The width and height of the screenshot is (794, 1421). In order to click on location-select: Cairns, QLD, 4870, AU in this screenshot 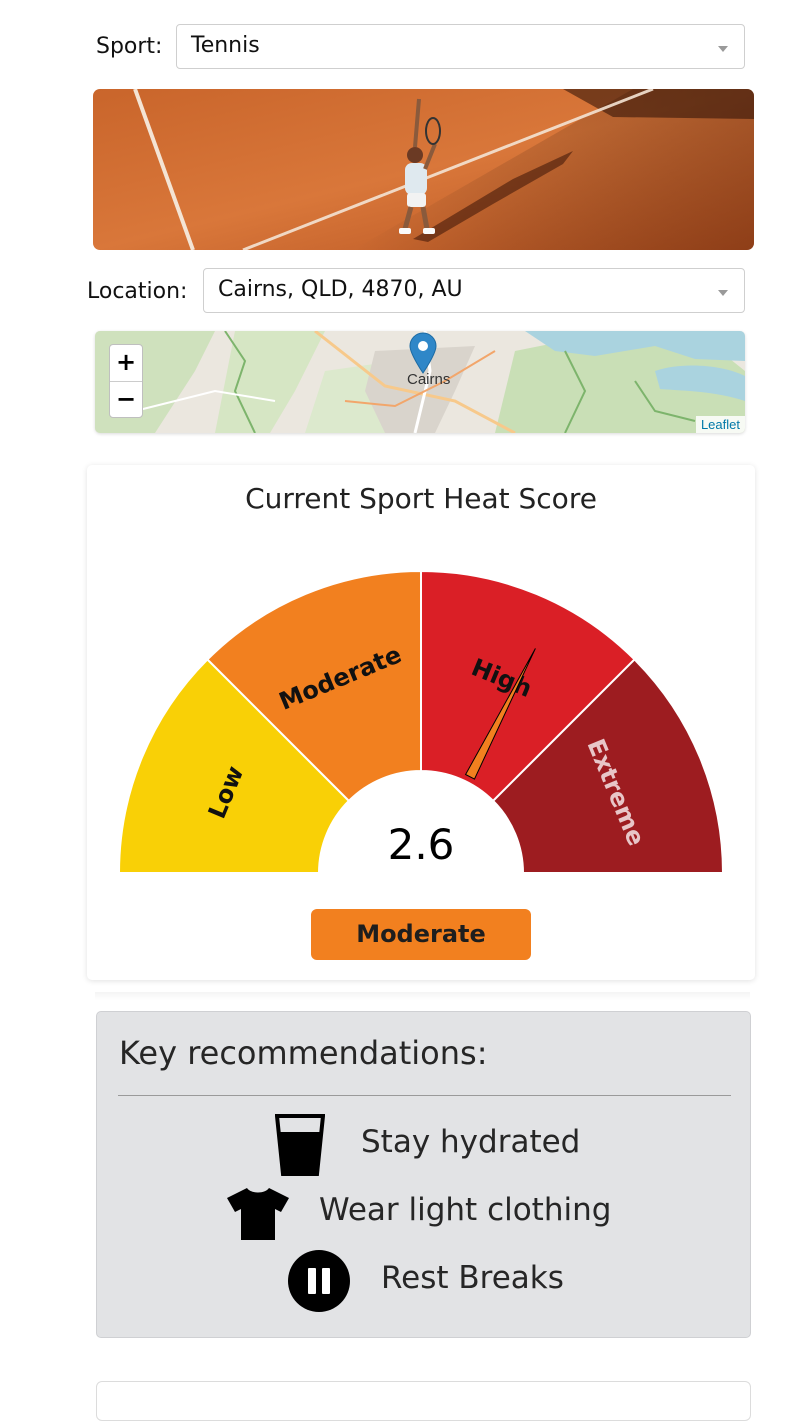, I will do `click(474, 290)`.